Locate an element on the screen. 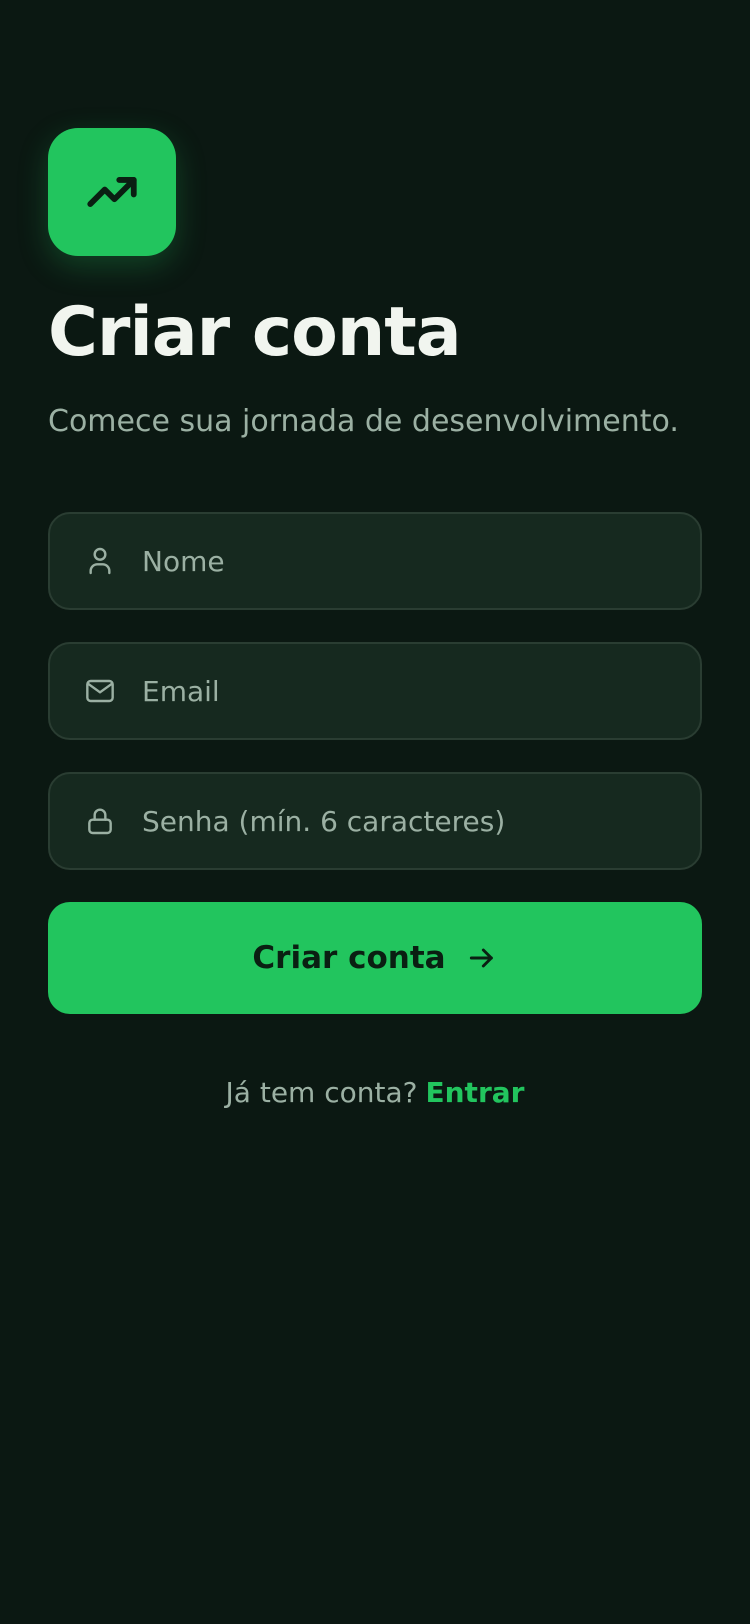 This screenshot has height=1624, width=750. name-input is located at coordinates (421, 561).